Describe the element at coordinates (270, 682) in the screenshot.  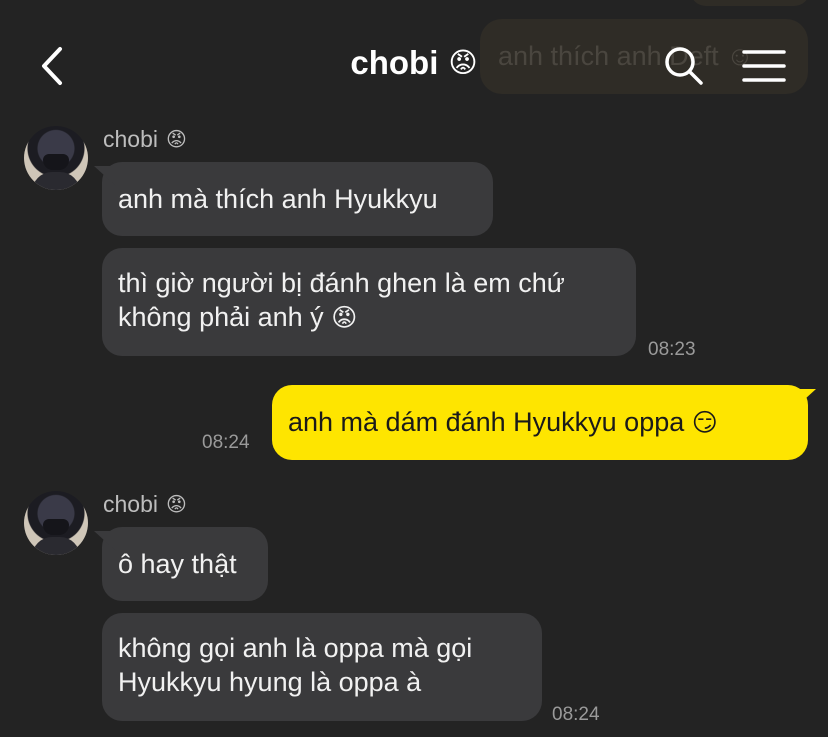
I see `message-text-line: Hyukkyu hyung là oppa à` at that location.